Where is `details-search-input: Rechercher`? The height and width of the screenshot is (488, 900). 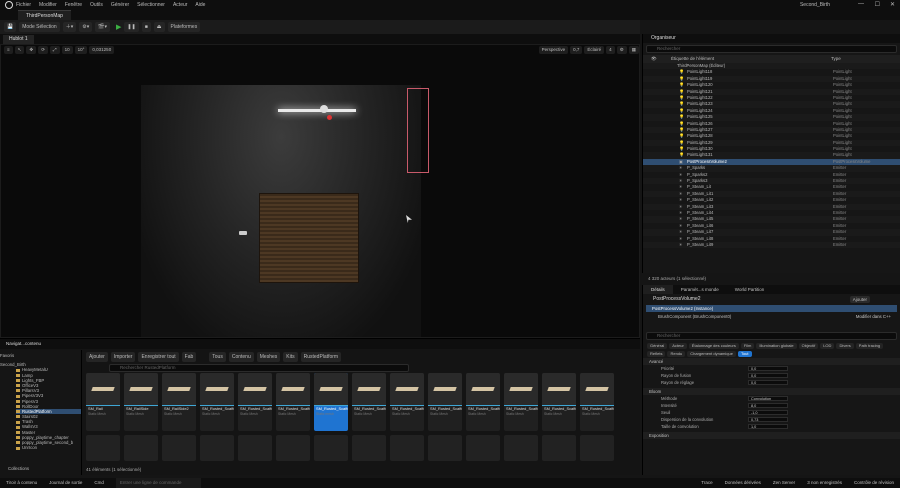
details-search-input: Rechercher is located at coordinates (771, 336).